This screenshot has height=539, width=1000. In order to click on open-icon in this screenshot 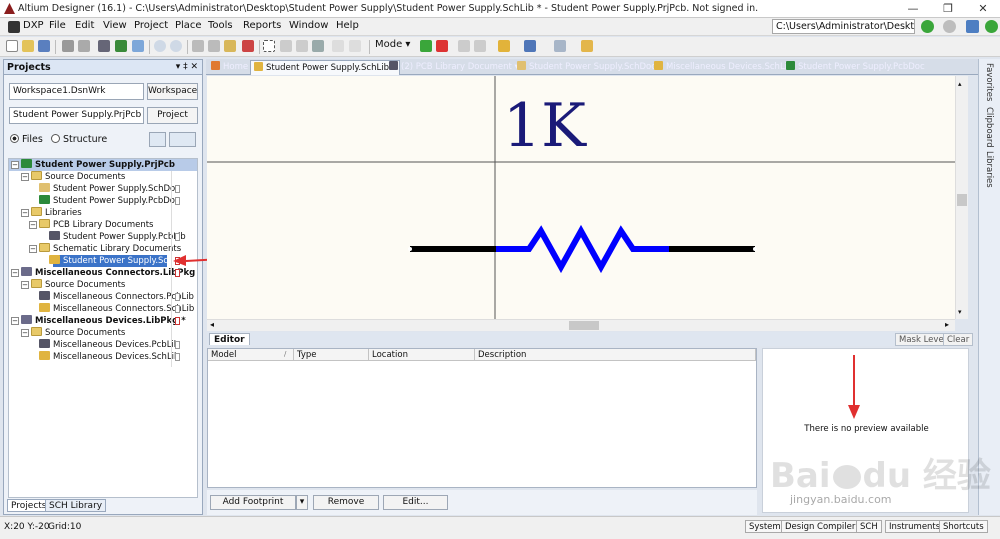, I will do `click(28, 46)`.